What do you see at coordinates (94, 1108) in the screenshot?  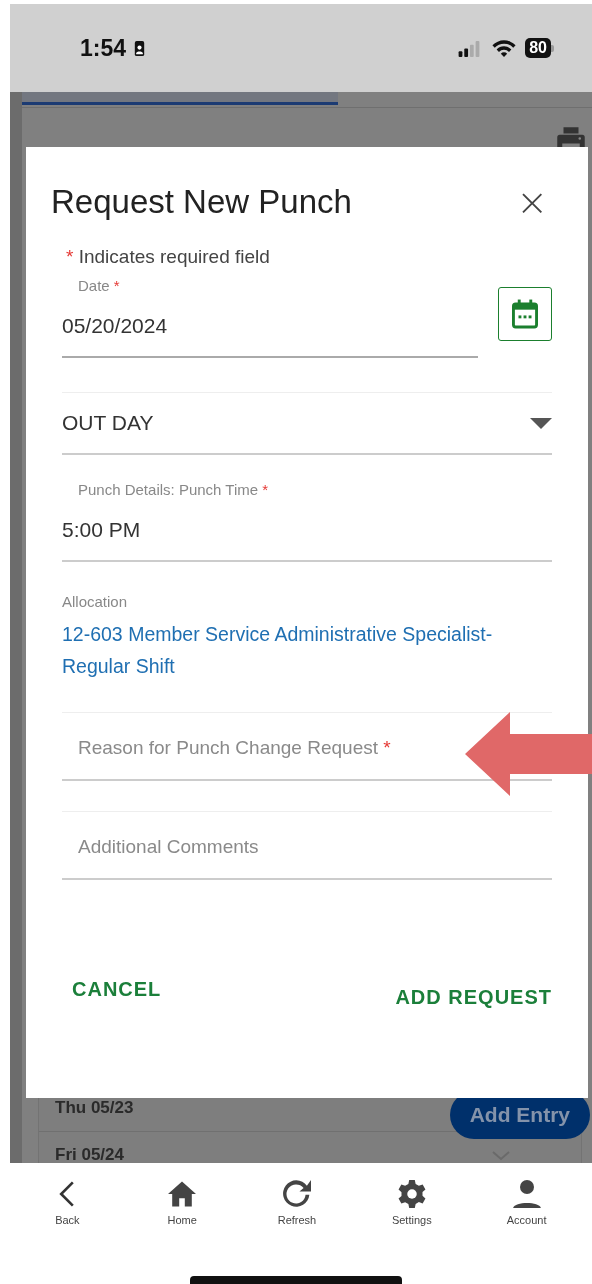 I see `row-label: Thu 05/23` at bounding box center [94, 1108].